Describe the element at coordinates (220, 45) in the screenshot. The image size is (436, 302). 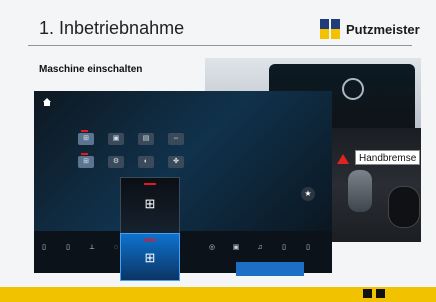
I see `title-divider` at that location.